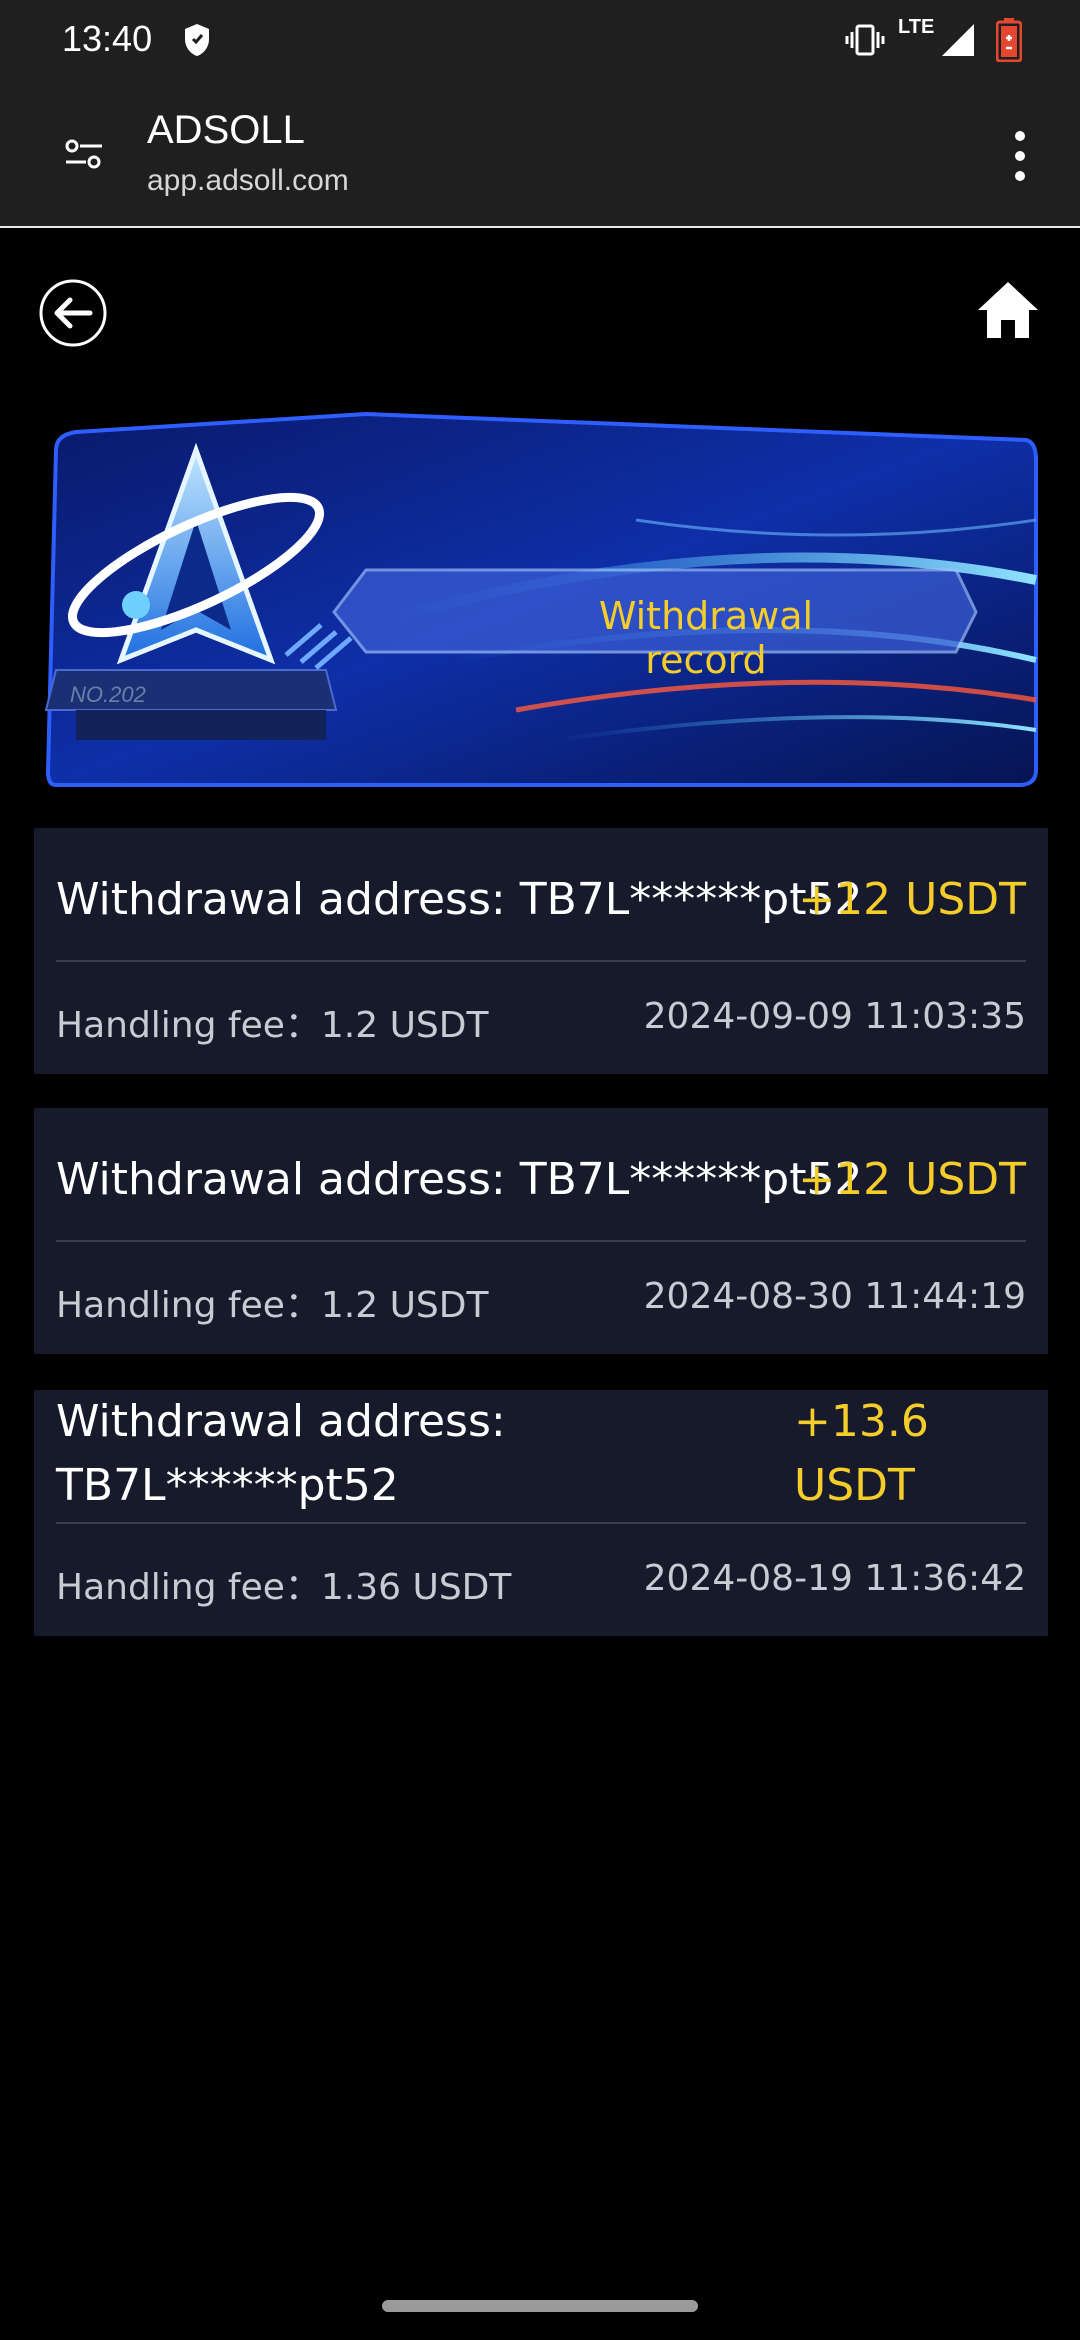 The height and width of the screenshot is (2340, 1080). I want to click on withdrawal-time: 2024-08-19 11:36:42, so click(834, 1578).